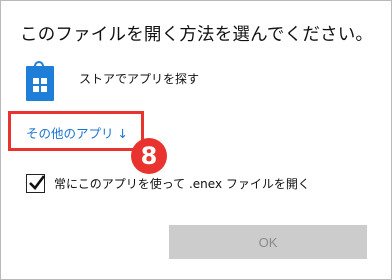 The height and width of the screenshot is (280, 392). Describe the element at coordinates (149, 156) in the screenshot. I see `annotation-step-badge: 8` at that location.